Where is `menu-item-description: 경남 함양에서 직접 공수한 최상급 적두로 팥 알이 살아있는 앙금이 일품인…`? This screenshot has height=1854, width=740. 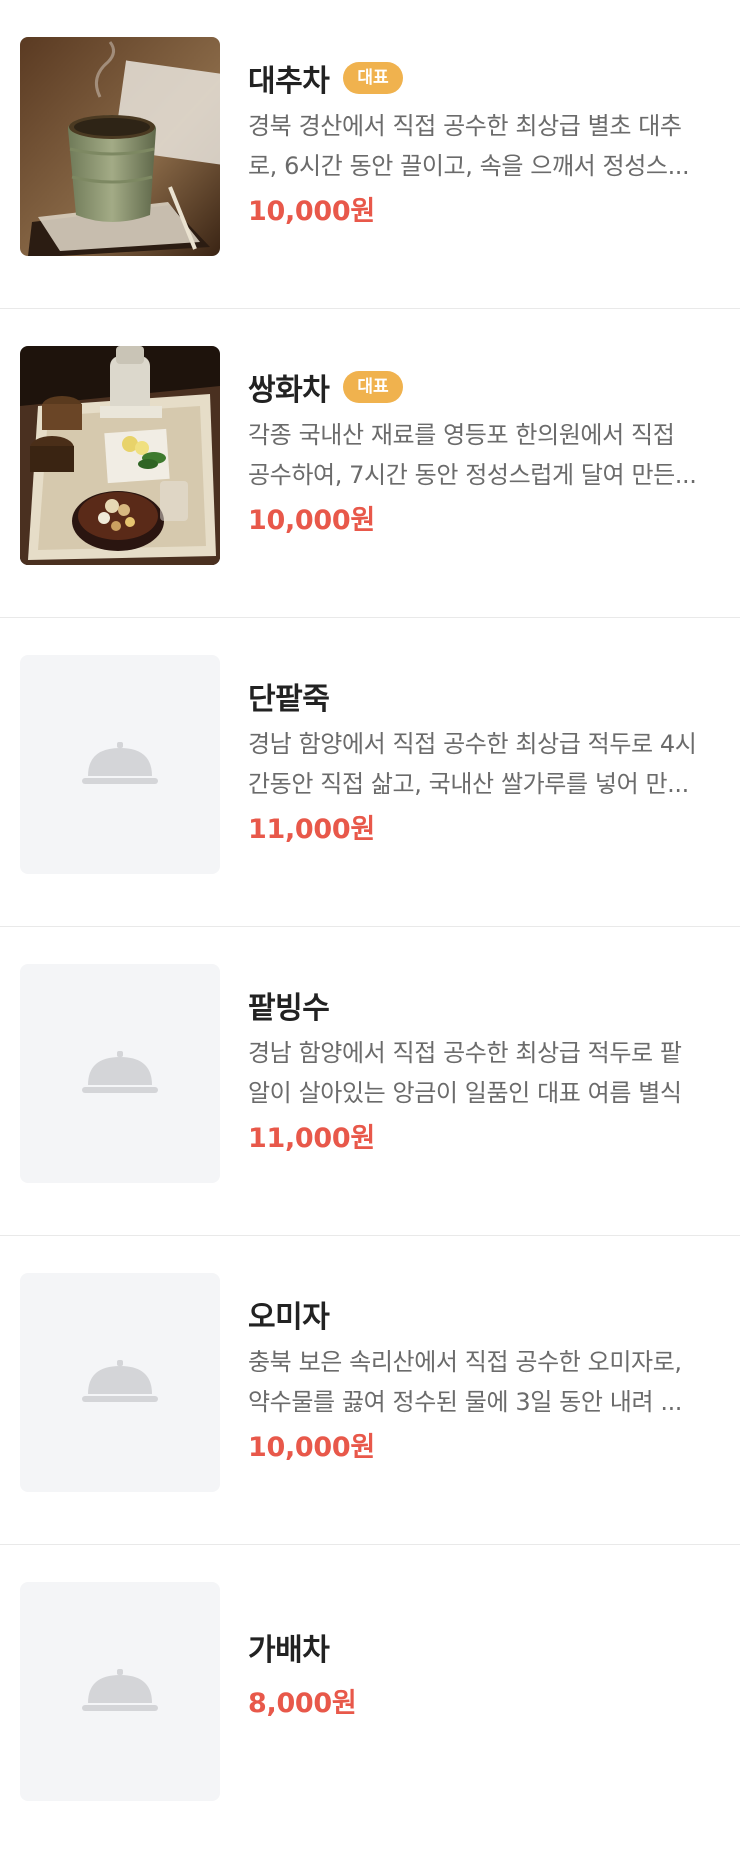 menu-item-description: 경남 함양에서 직접 공수한 최상급 적두로 팥 알이 살아있는 앙금이 일품인… is located at coordinates (488, 1073).